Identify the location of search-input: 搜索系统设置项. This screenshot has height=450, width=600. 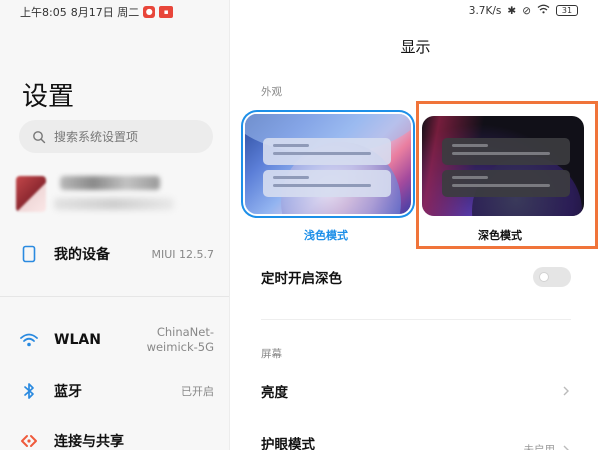
(116, 136).